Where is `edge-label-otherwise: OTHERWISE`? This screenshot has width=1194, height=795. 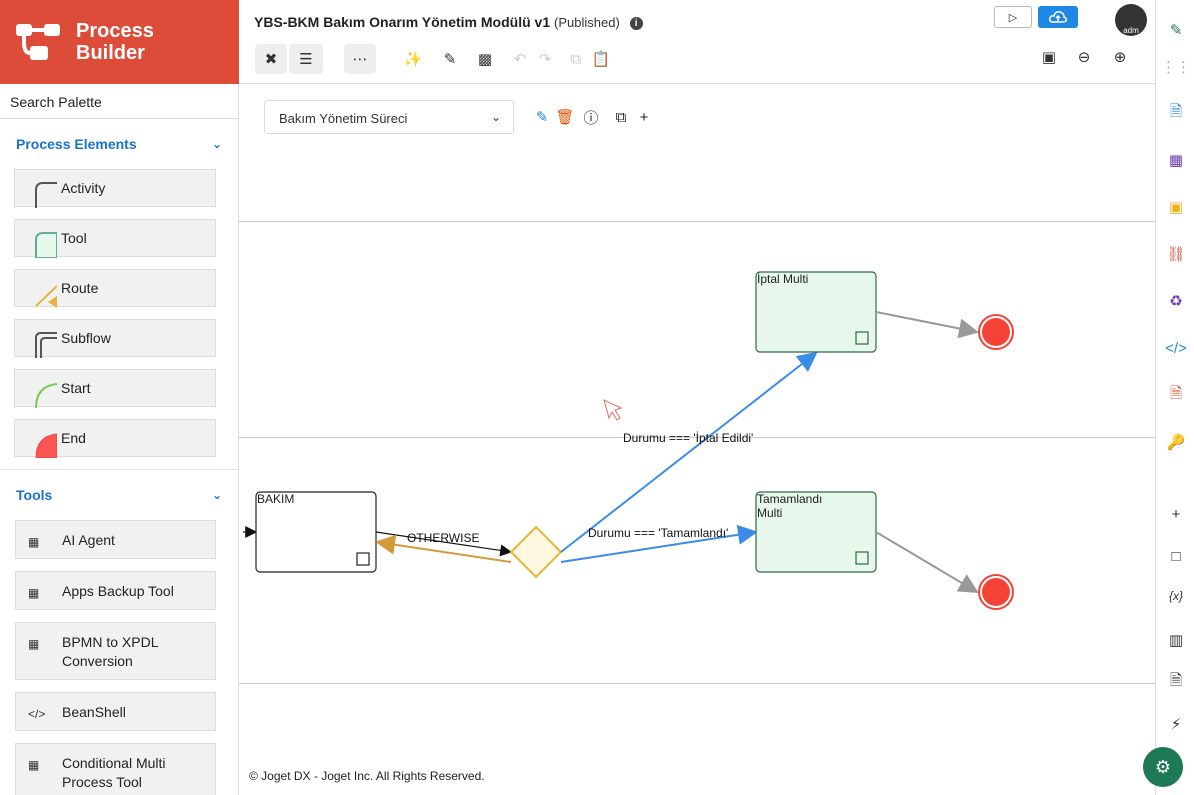 edge-label-otherwise: OTHERWISE is located at coordinates (443, 538).